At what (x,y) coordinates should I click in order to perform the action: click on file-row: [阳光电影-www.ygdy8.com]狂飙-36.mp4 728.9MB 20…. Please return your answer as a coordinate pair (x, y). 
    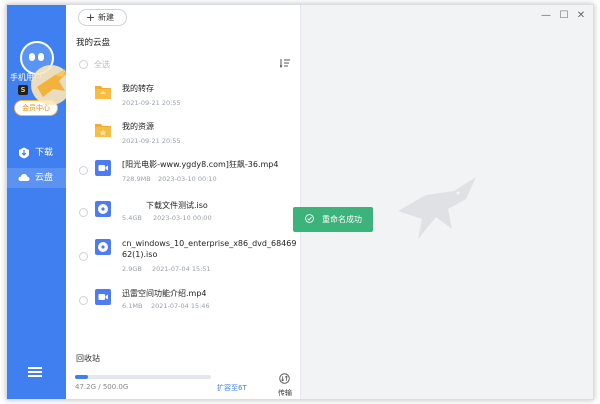
    Looking at the image, I should click on (183, 174).